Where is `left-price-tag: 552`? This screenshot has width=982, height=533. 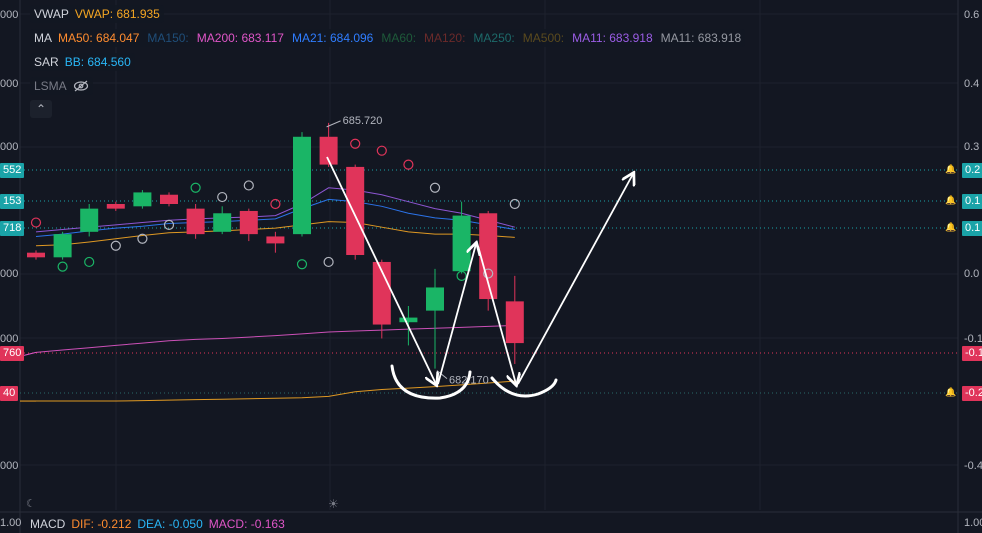
left-price-tag: 552 is located at coordinates (12, 170).